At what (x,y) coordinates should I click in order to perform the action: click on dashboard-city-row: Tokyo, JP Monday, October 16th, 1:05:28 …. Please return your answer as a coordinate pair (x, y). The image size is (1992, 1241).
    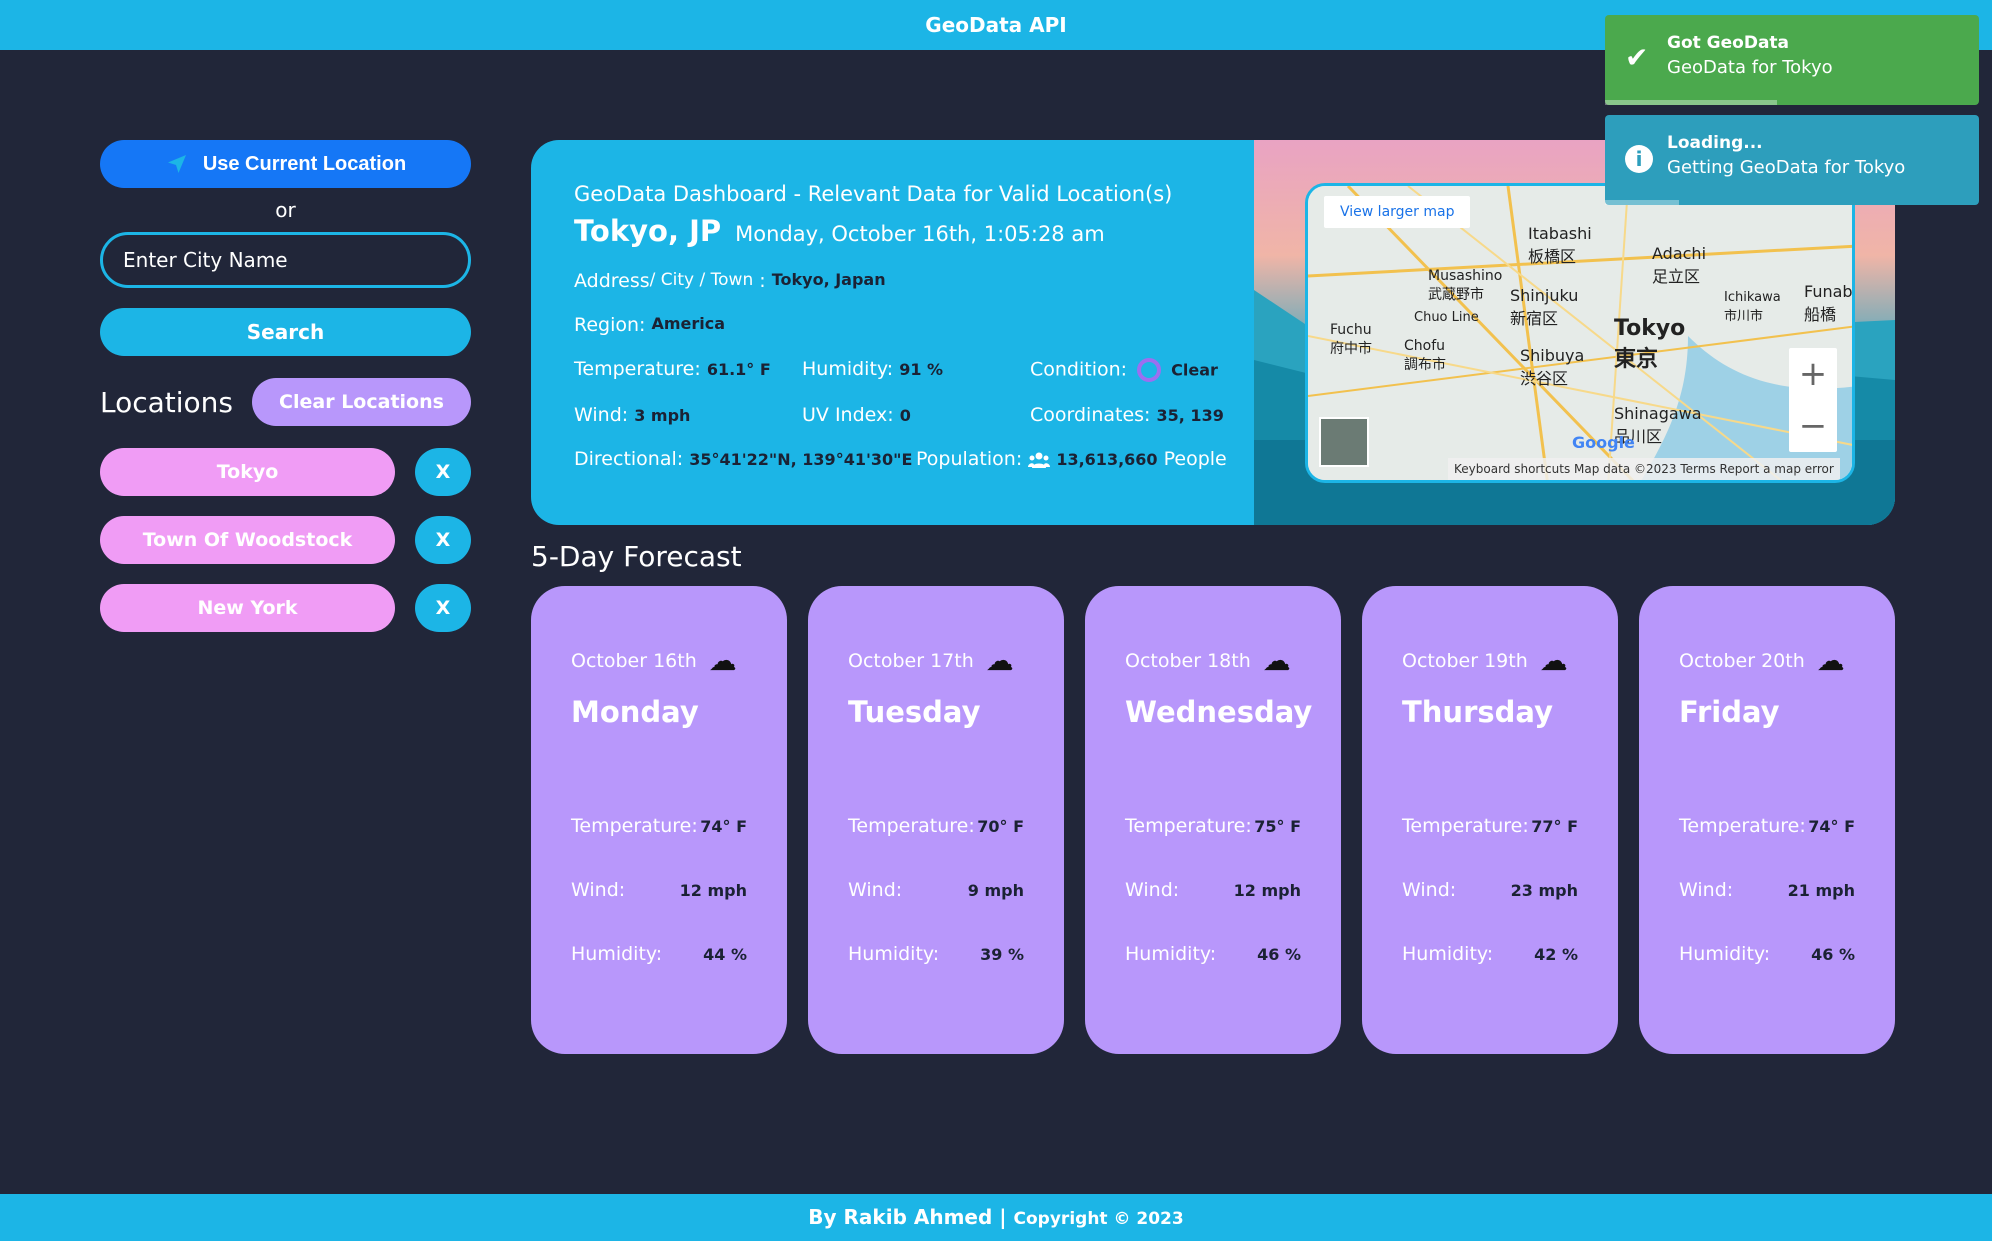
    Looking at the image, I should click on (919, 231).